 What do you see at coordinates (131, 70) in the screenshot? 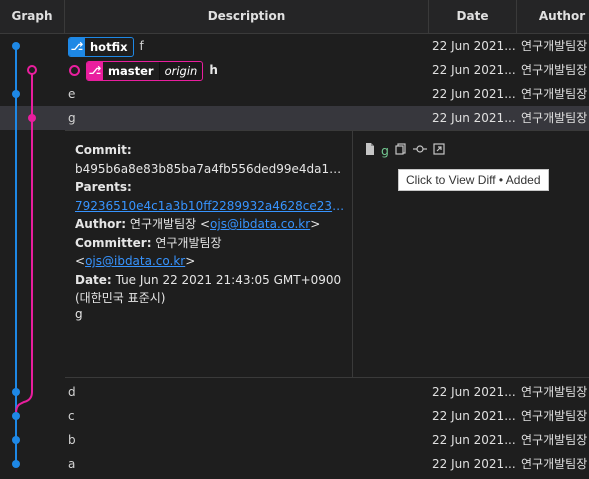
I see `branch-name: master` at bounding box center [131, 70].